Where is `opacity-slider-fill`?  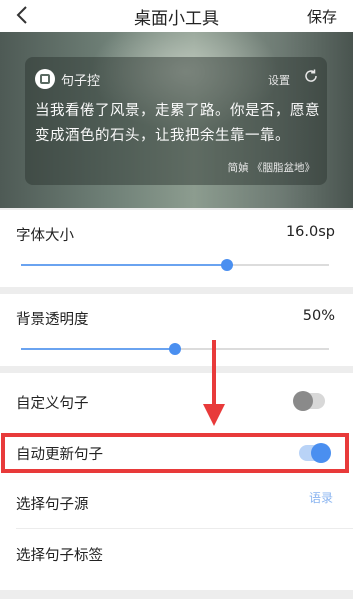 opacity-slider-fill is located at coordinates (98, 349).